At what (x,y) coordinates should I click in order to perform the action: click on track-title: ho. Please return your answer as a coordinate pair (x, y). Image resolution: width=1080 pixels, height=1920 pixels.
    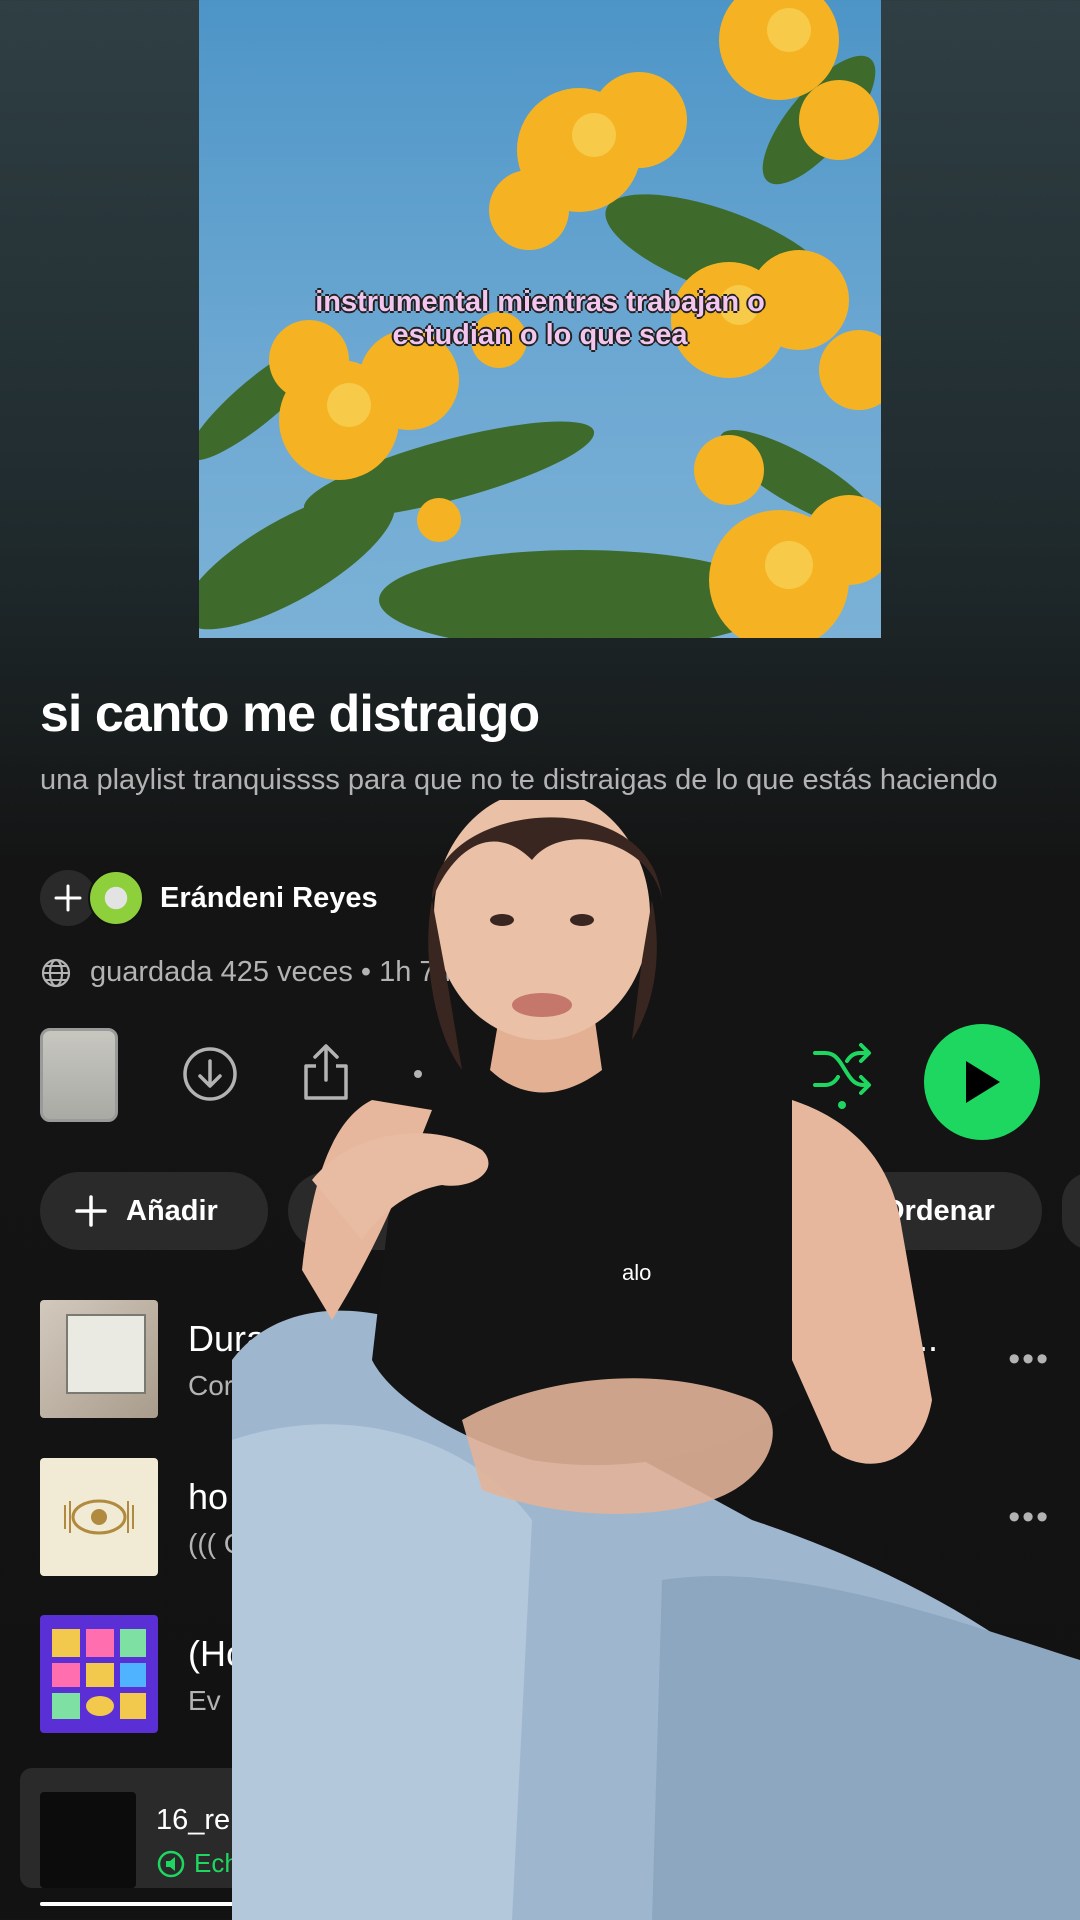
    Looking at the image, I should click on (208, 1496).